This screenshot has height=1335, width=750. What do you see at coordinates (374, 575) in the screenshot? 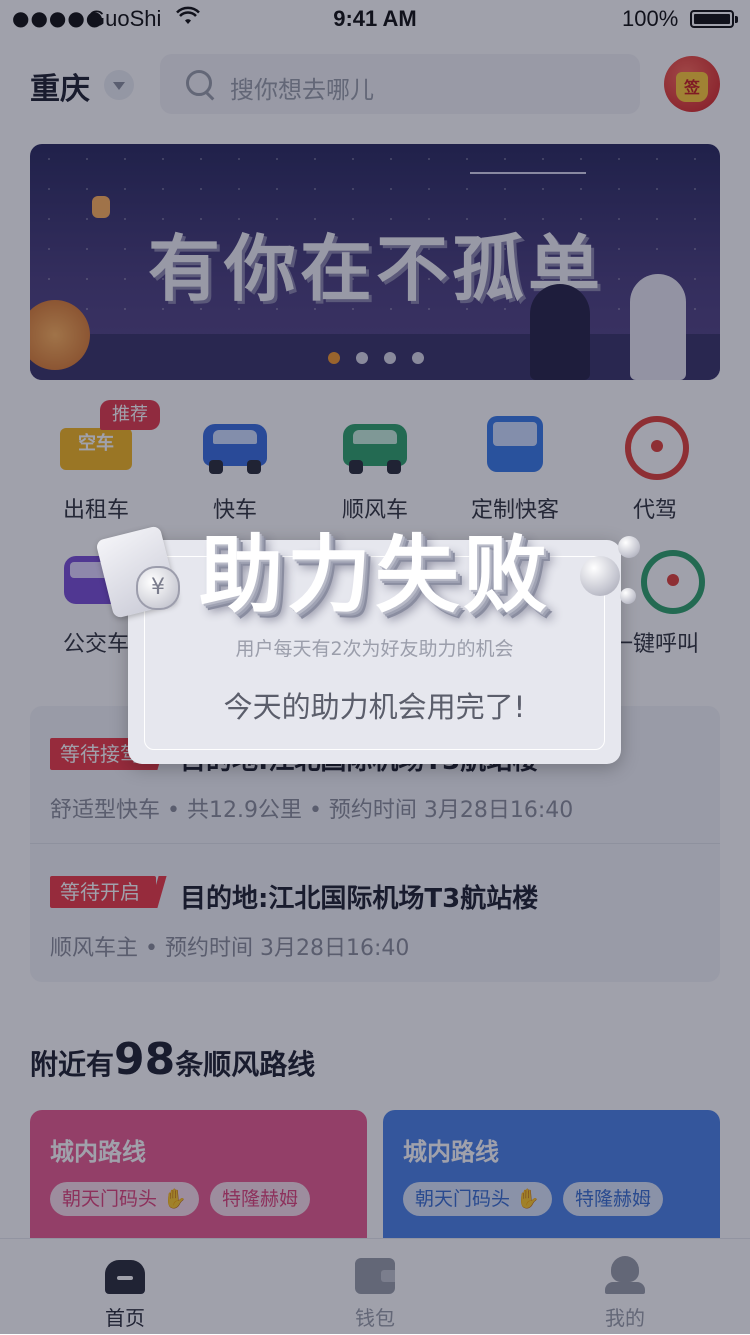
I see `dialog-title: 助力失败` at bounding box center [374, 575].